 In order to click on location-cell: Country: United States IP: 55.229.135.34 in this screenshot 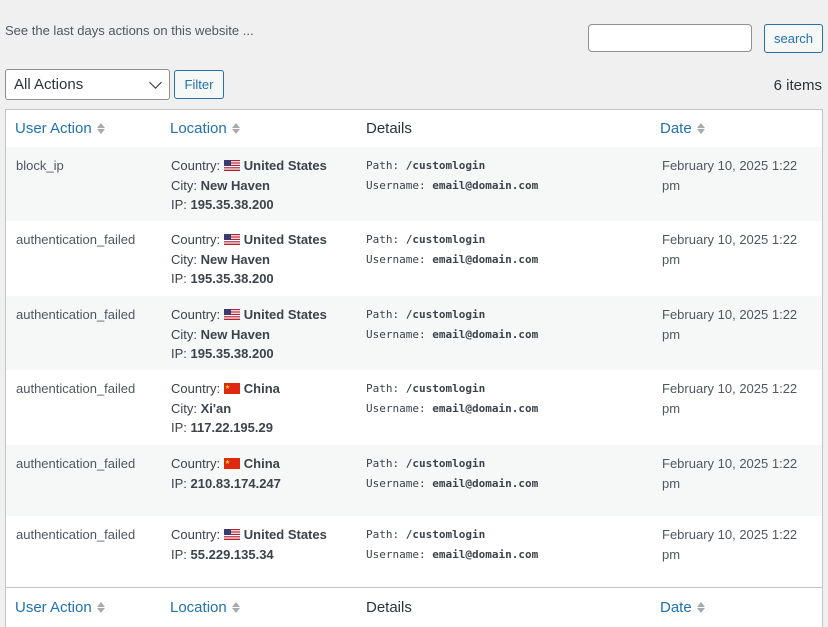, I will do `click(249, 544)`.